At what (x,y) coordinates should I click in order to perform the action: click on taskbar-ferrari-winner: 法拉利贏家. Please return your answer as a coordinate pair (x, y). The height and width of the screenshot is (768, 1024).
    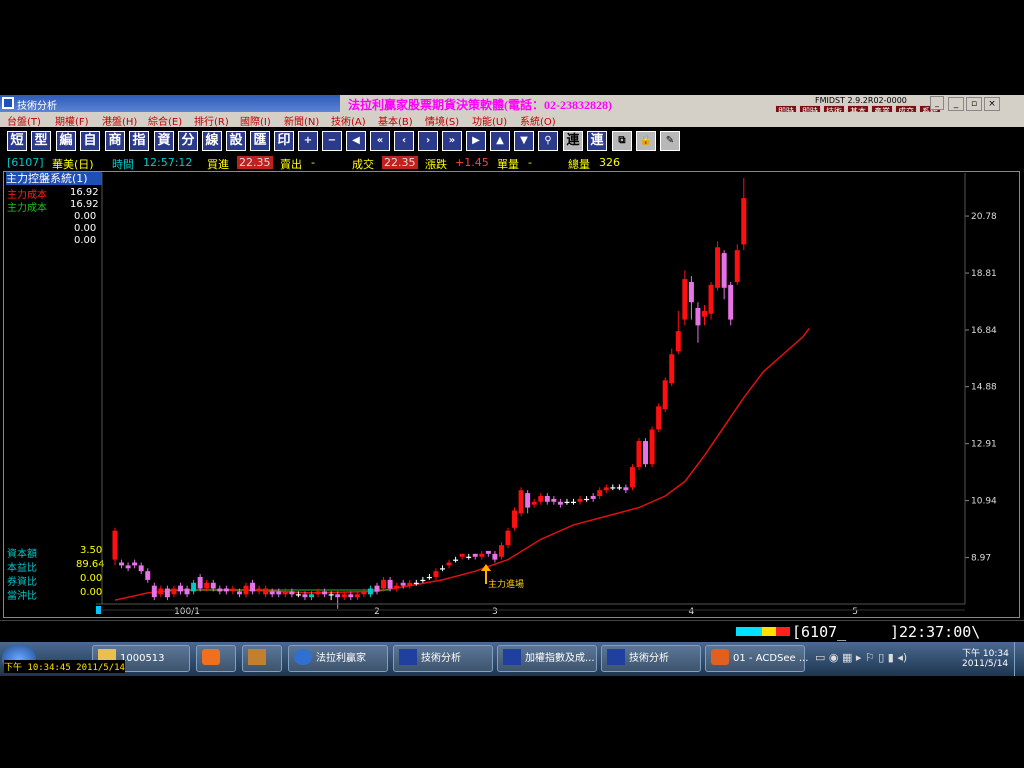
    Looking at the image, I should click on (338, 658).